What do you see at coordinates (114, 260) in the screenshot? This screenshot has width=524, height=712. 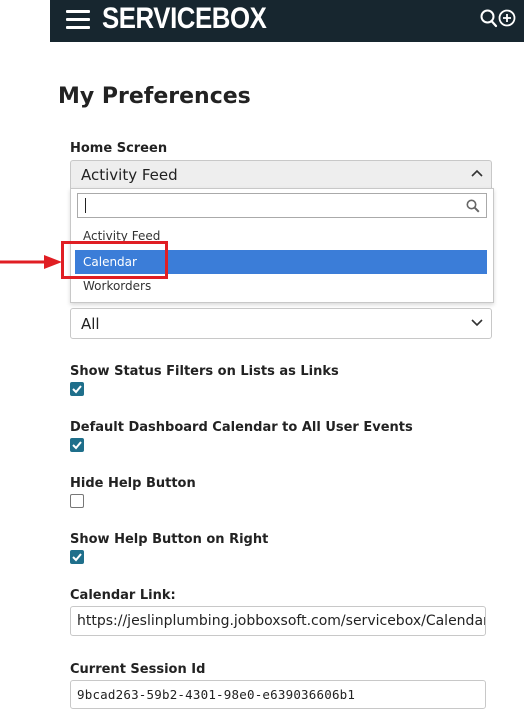 I see `annotation-highlight-box` at bounding box center [114, 260].